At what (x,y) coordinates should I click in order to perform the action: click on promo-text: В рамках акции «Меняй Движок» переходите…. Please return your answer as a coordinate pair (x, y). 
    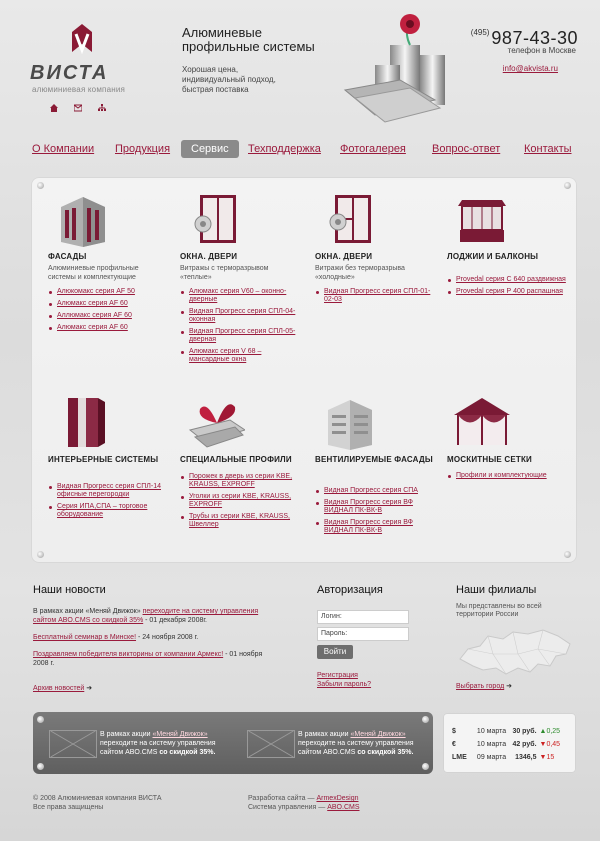
    Looking at the image, I should click on (162, 743).